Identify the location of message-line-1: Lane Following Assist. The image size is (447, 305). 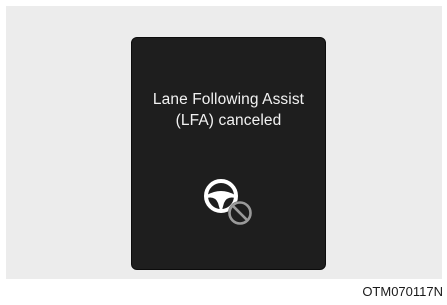
(228, 99).